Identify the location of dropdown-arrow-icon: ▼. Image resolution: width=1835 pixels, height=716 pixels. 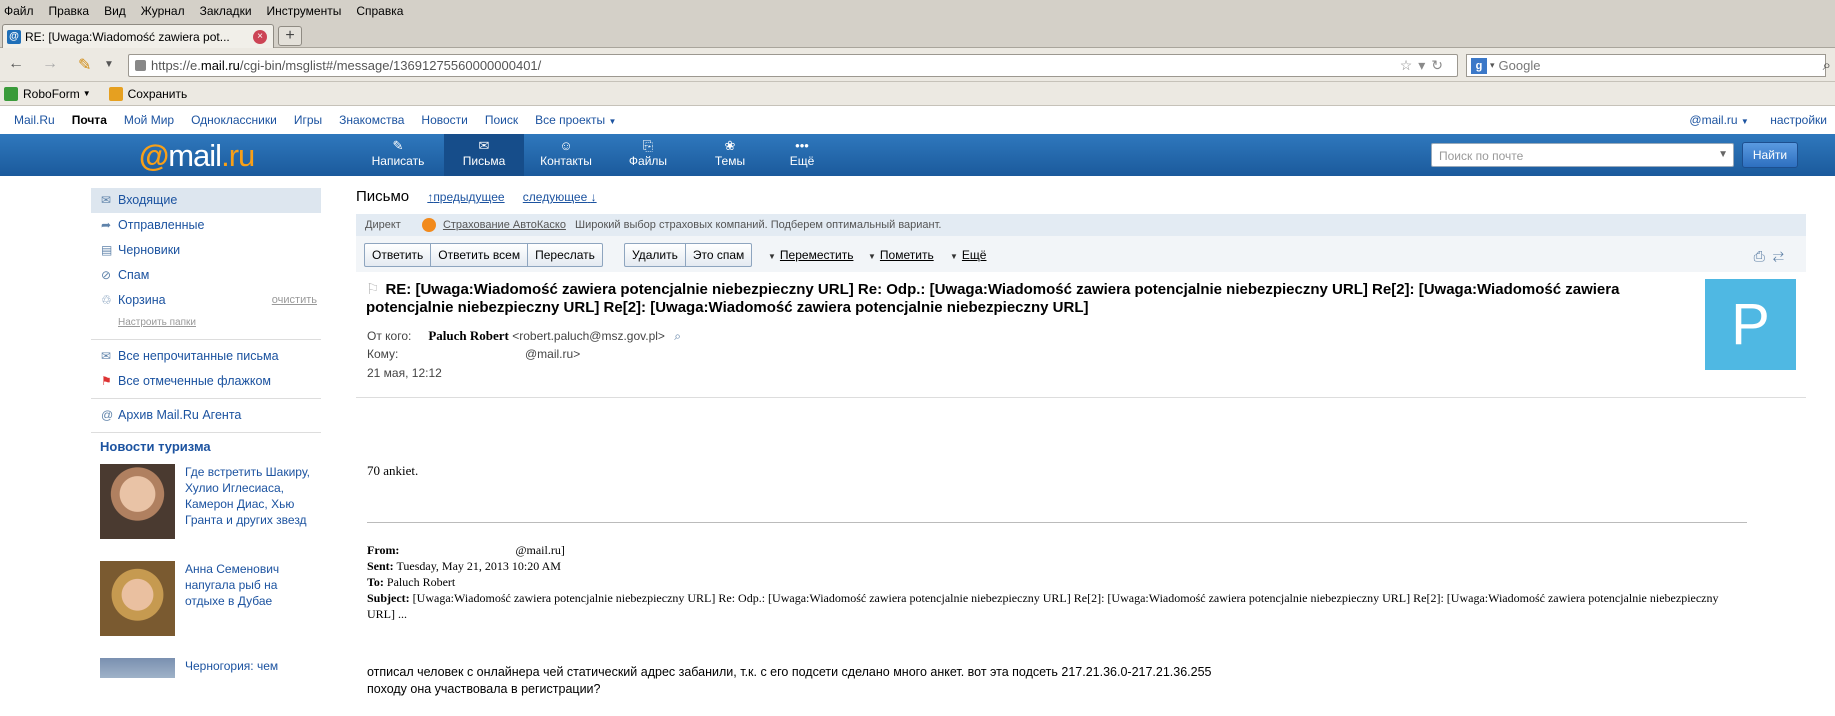
(109, 64).